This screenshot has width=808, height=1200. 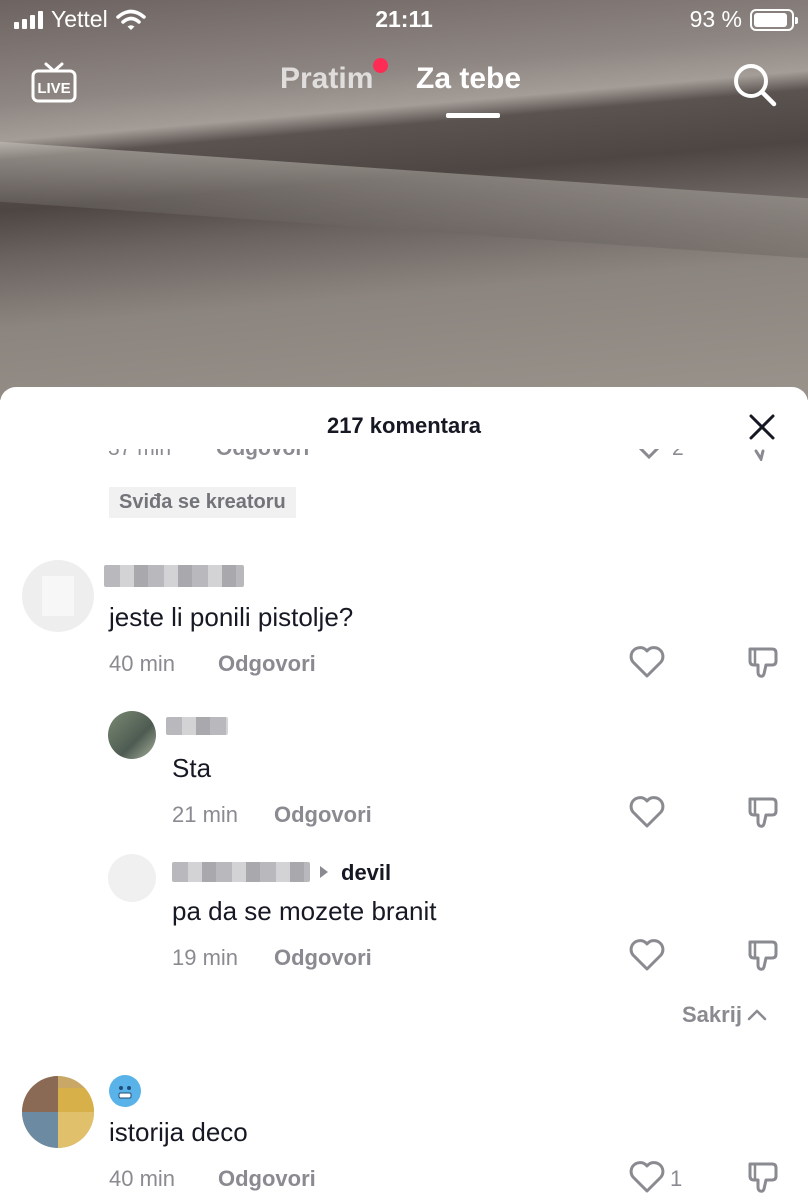 What do you see at coordinates (178, 1132) in the screenshot?
I see `comment-text: istorija deco` at bounding box center [178, 1132].